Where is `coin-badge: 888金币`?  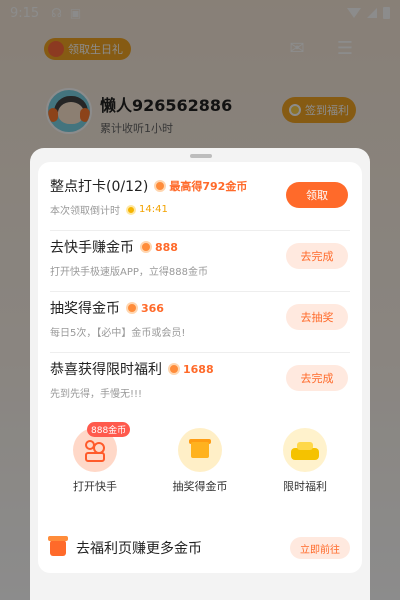
coin-badge: 888金币 is located at coordinates (109, 429).